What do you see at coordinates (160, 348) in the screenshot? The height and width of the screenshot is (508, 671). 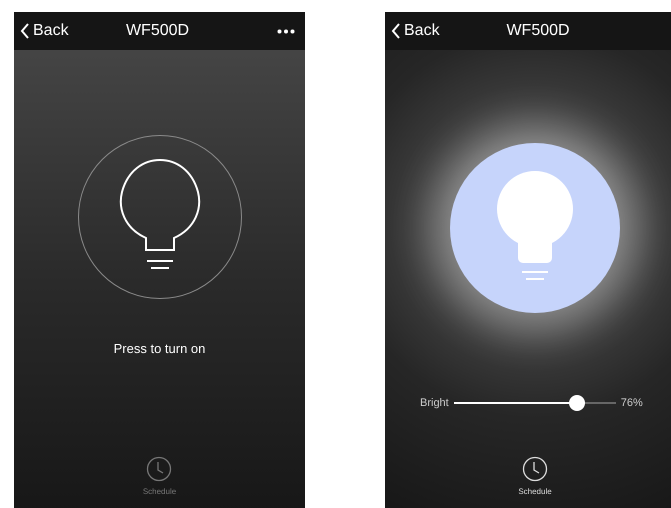 I see `hint-text: Press to turn on` at bounding box center [160, 348].